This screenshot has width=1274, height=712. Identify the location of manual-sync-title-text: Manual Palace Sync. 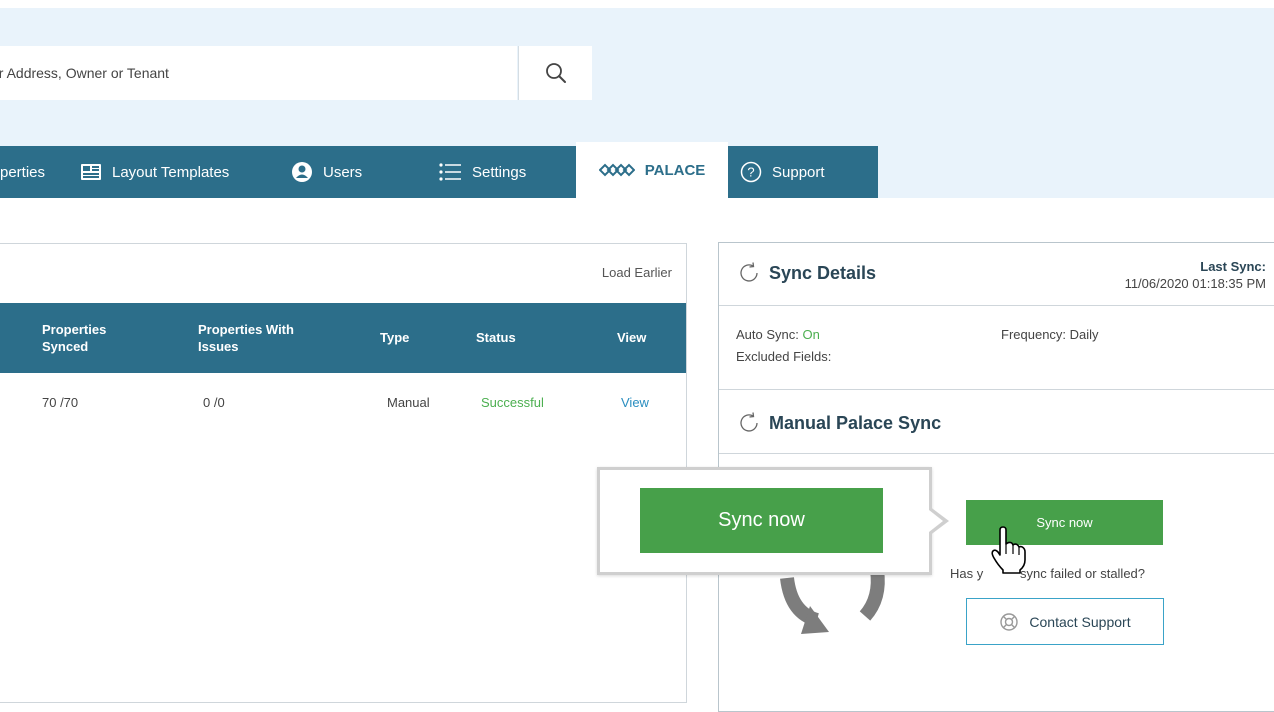
(855, 422).